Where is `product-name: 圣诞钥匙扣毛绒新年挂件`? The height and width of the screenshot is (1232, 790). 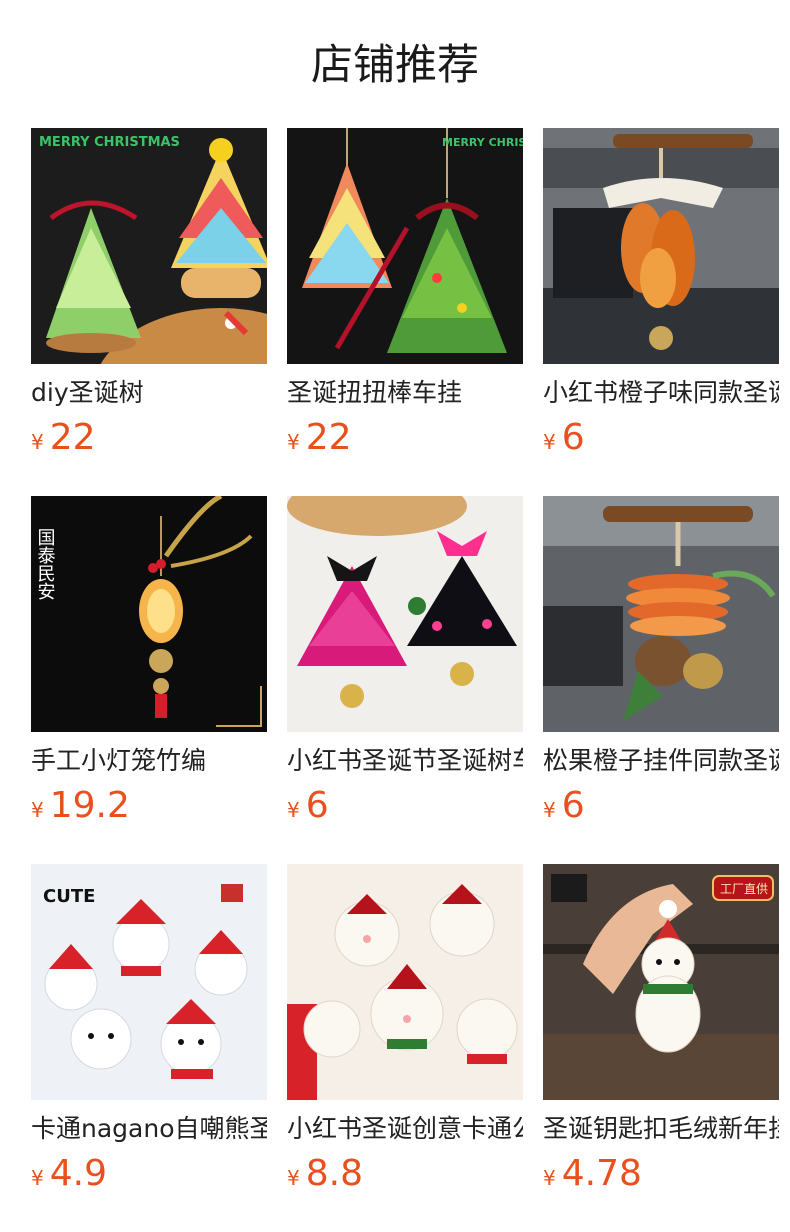 product-name: 圣诞钥匙扣毛绒新年挂件 is located at coordinates (661, 1129).